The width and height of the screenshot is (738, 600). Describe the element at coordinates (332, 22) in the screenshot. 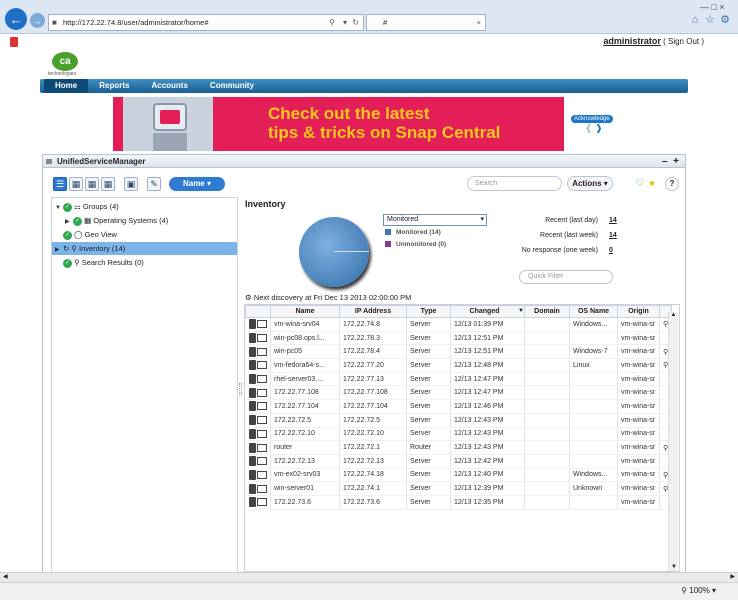

I see `search-icon: ⚲` at that location.